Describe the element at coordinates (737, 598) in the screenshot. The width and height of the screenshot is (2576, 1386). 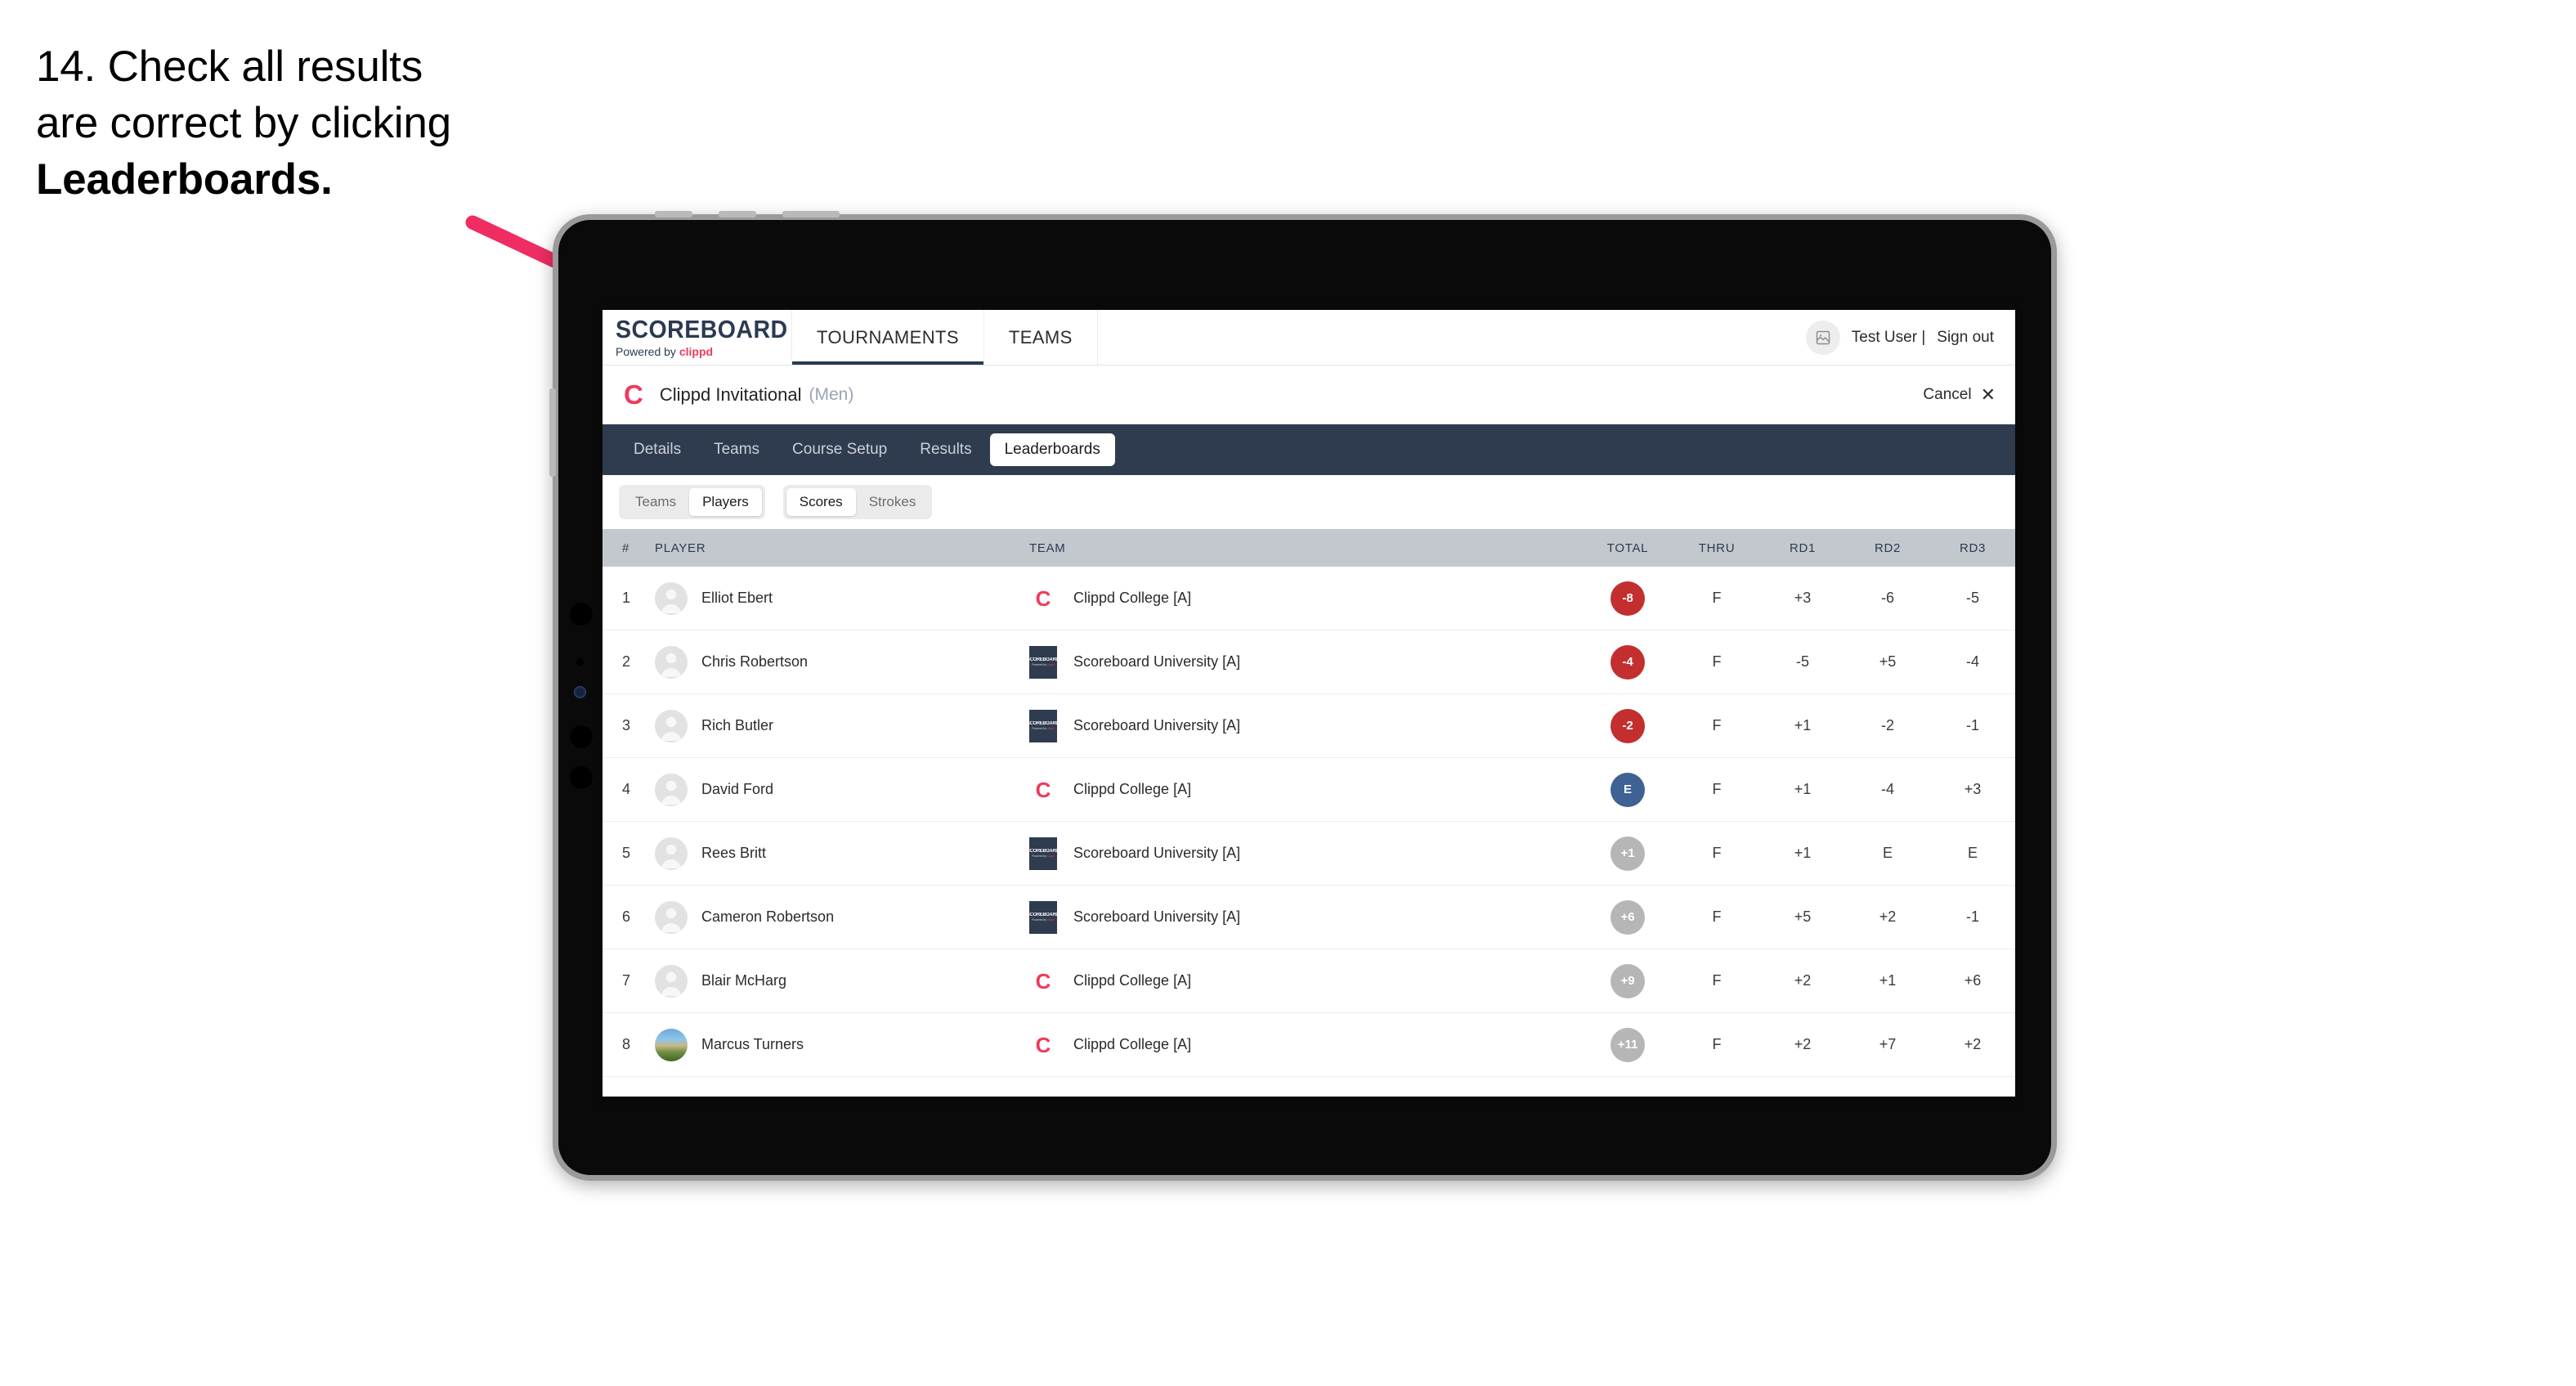
I see `player-name: Elliot Ebert` at that location.